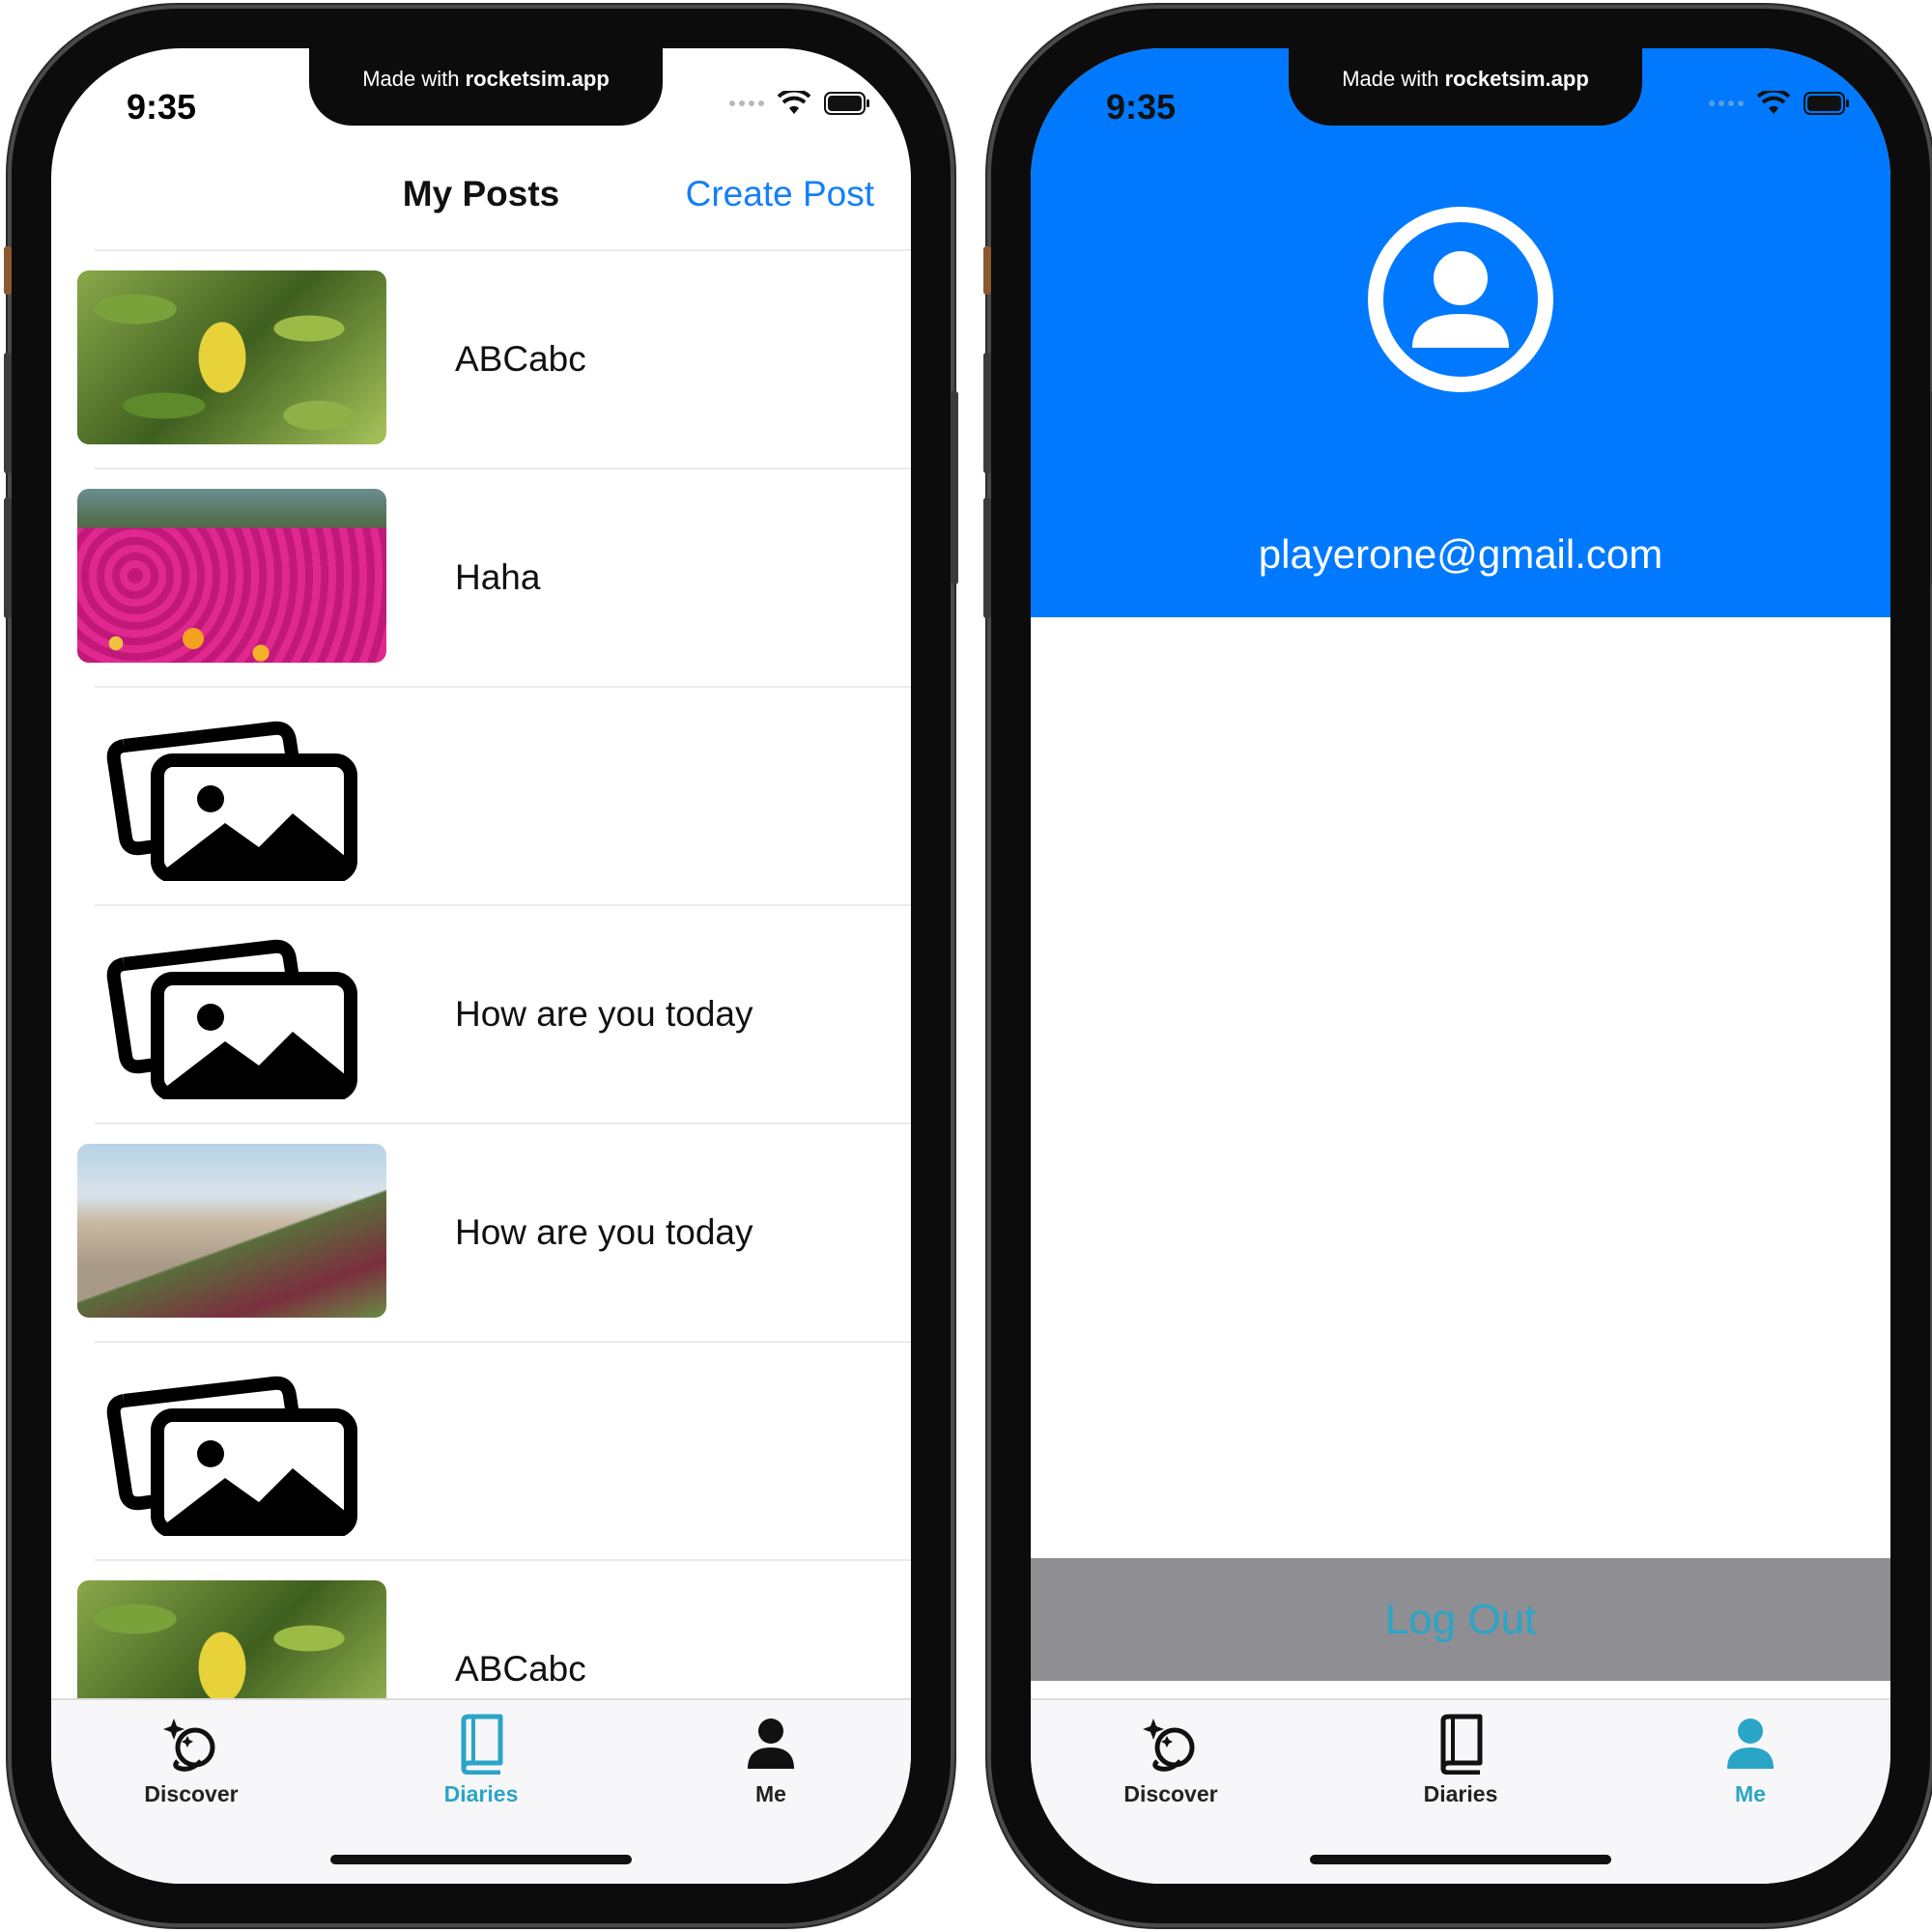 This screenshot has height=1932, width=1932. What do you see at coordinates (520, 359) in the screenshot?
I see `post-title: ABCabc` at bounding box center [520, 359].